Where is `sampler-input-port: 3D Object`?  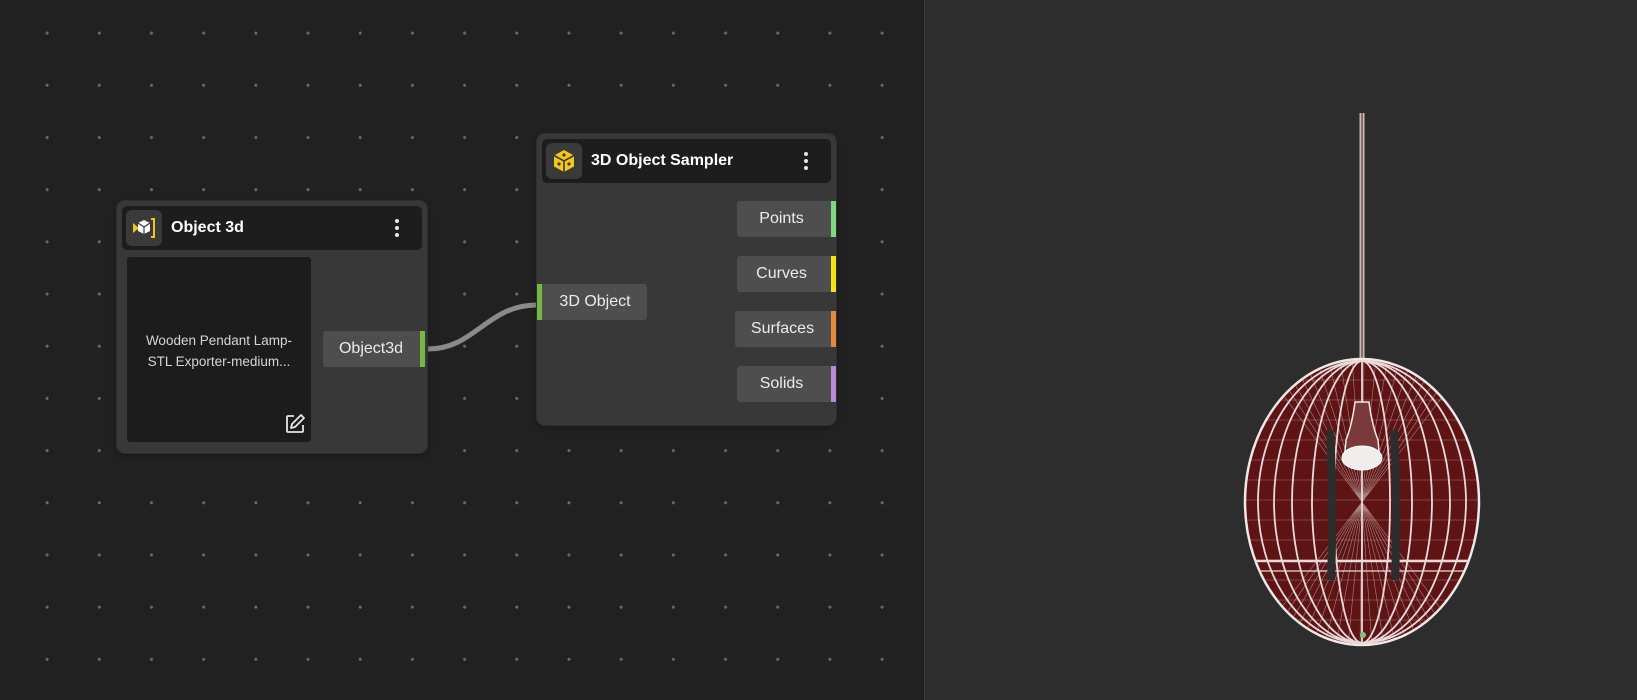
sampler-input-port: 3D Object is located at coordinates (592, 302).